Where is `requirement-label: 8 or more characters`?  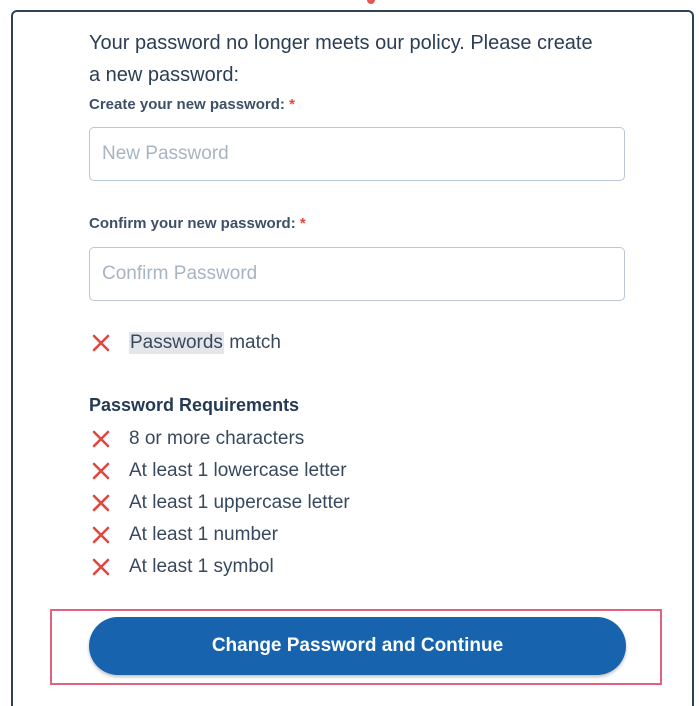
requirement-label: 8 or more characters is located at coordinates (217, 438).